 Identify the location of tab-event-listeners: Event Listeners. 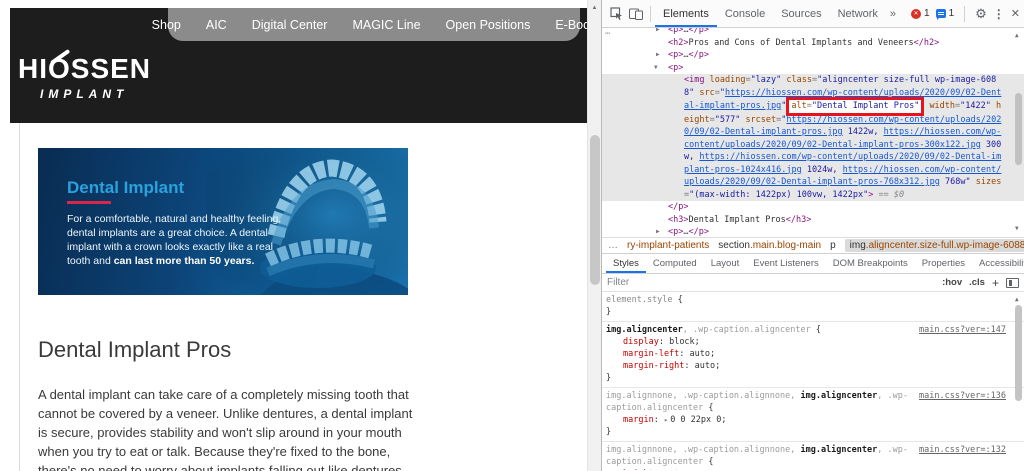
(785, 263).